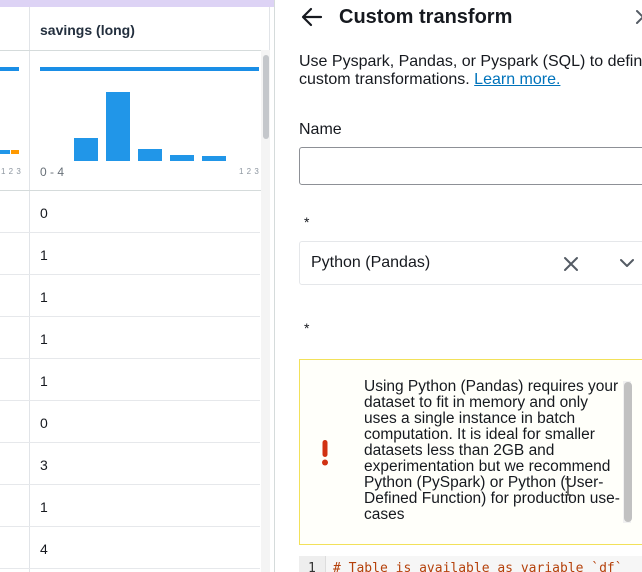  What do you see at coordinates (371, 262) in the screenshot?
I see `language-select-value: Python (Pandas)` at bounding box center [371, 262].